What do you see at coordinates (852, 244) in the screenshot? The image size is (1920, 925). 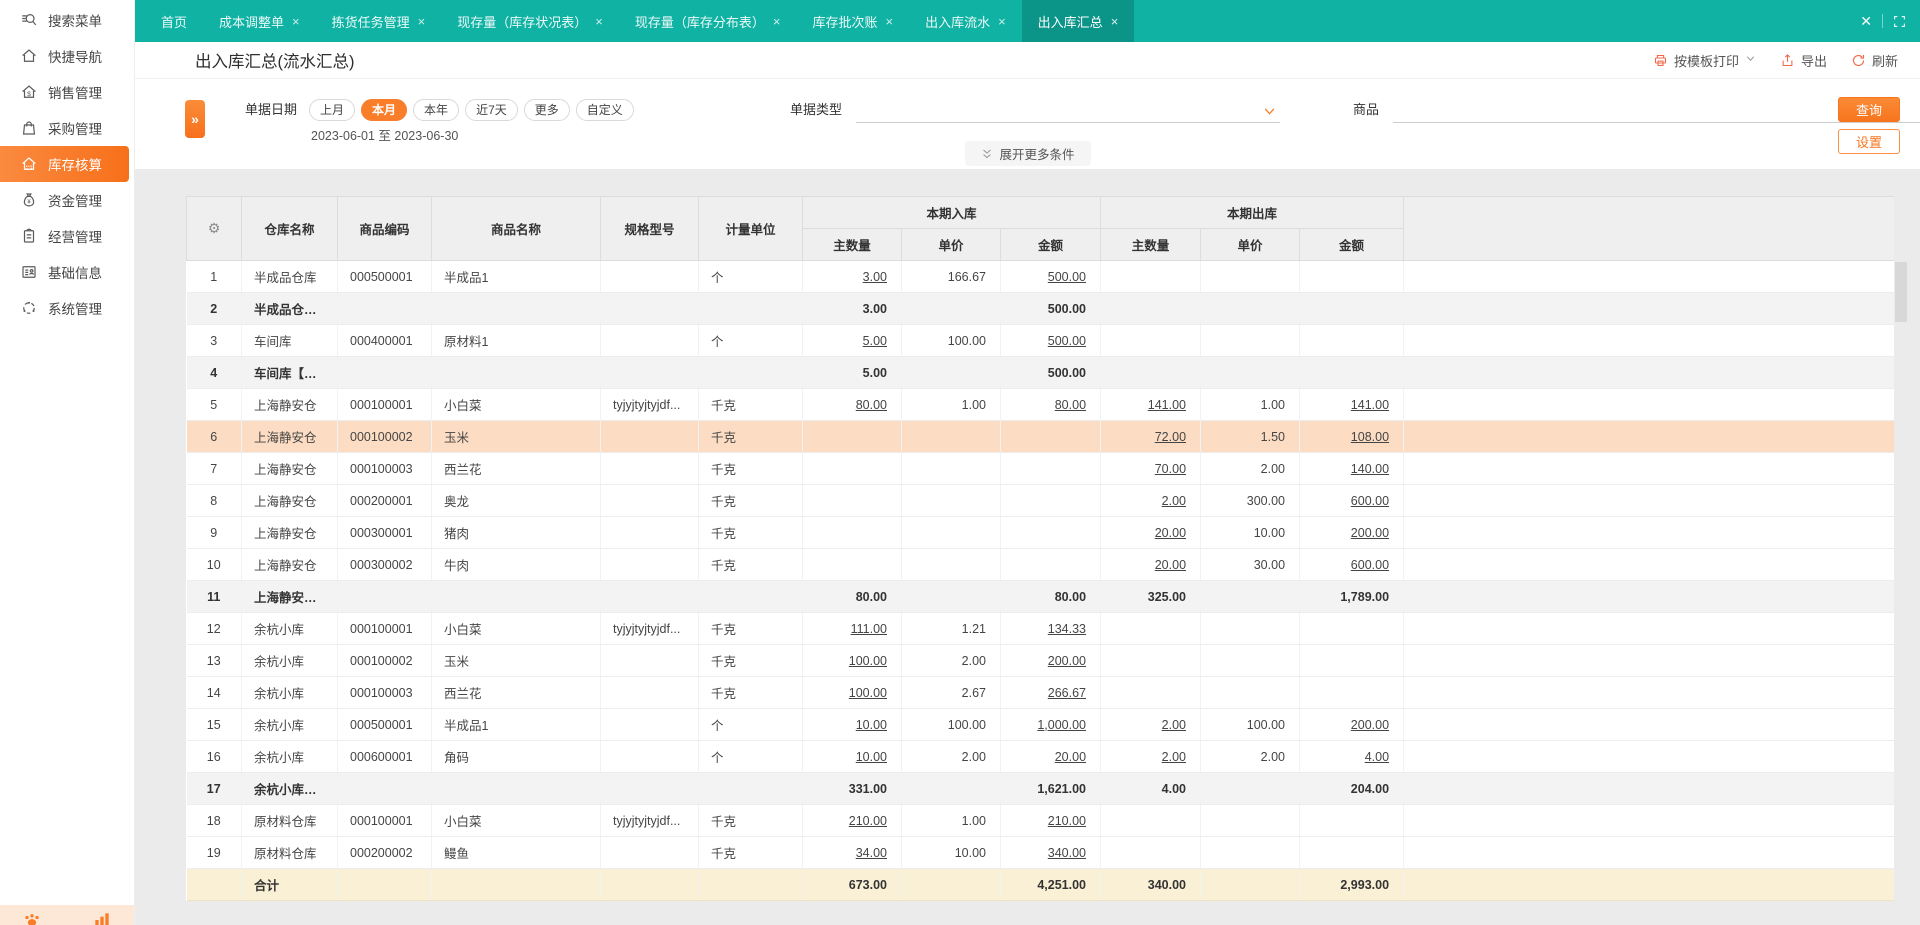 I see `col-header-in-qty: 主数量` at bounding box center [852, 244].